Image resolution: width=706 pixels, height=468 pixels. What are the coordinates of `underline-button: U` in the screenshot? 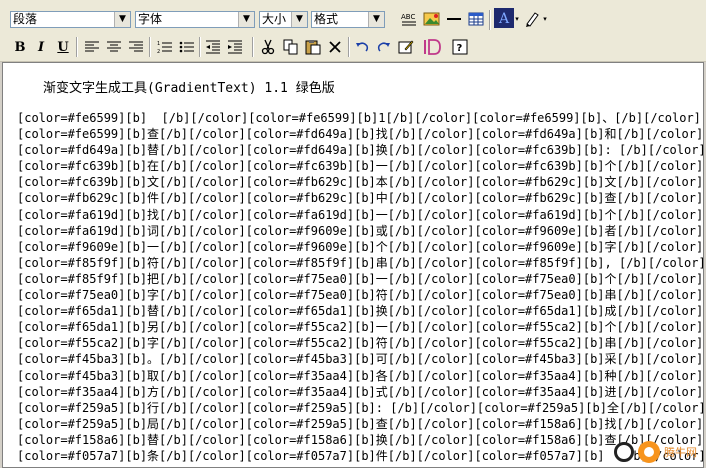 It's located at (63, 47).